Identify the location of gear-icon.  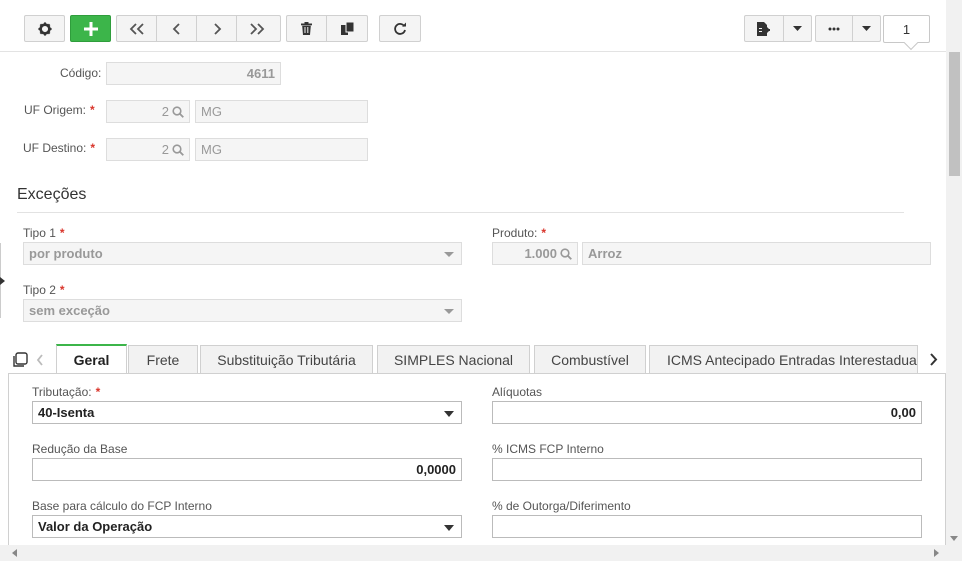
(44, 28).